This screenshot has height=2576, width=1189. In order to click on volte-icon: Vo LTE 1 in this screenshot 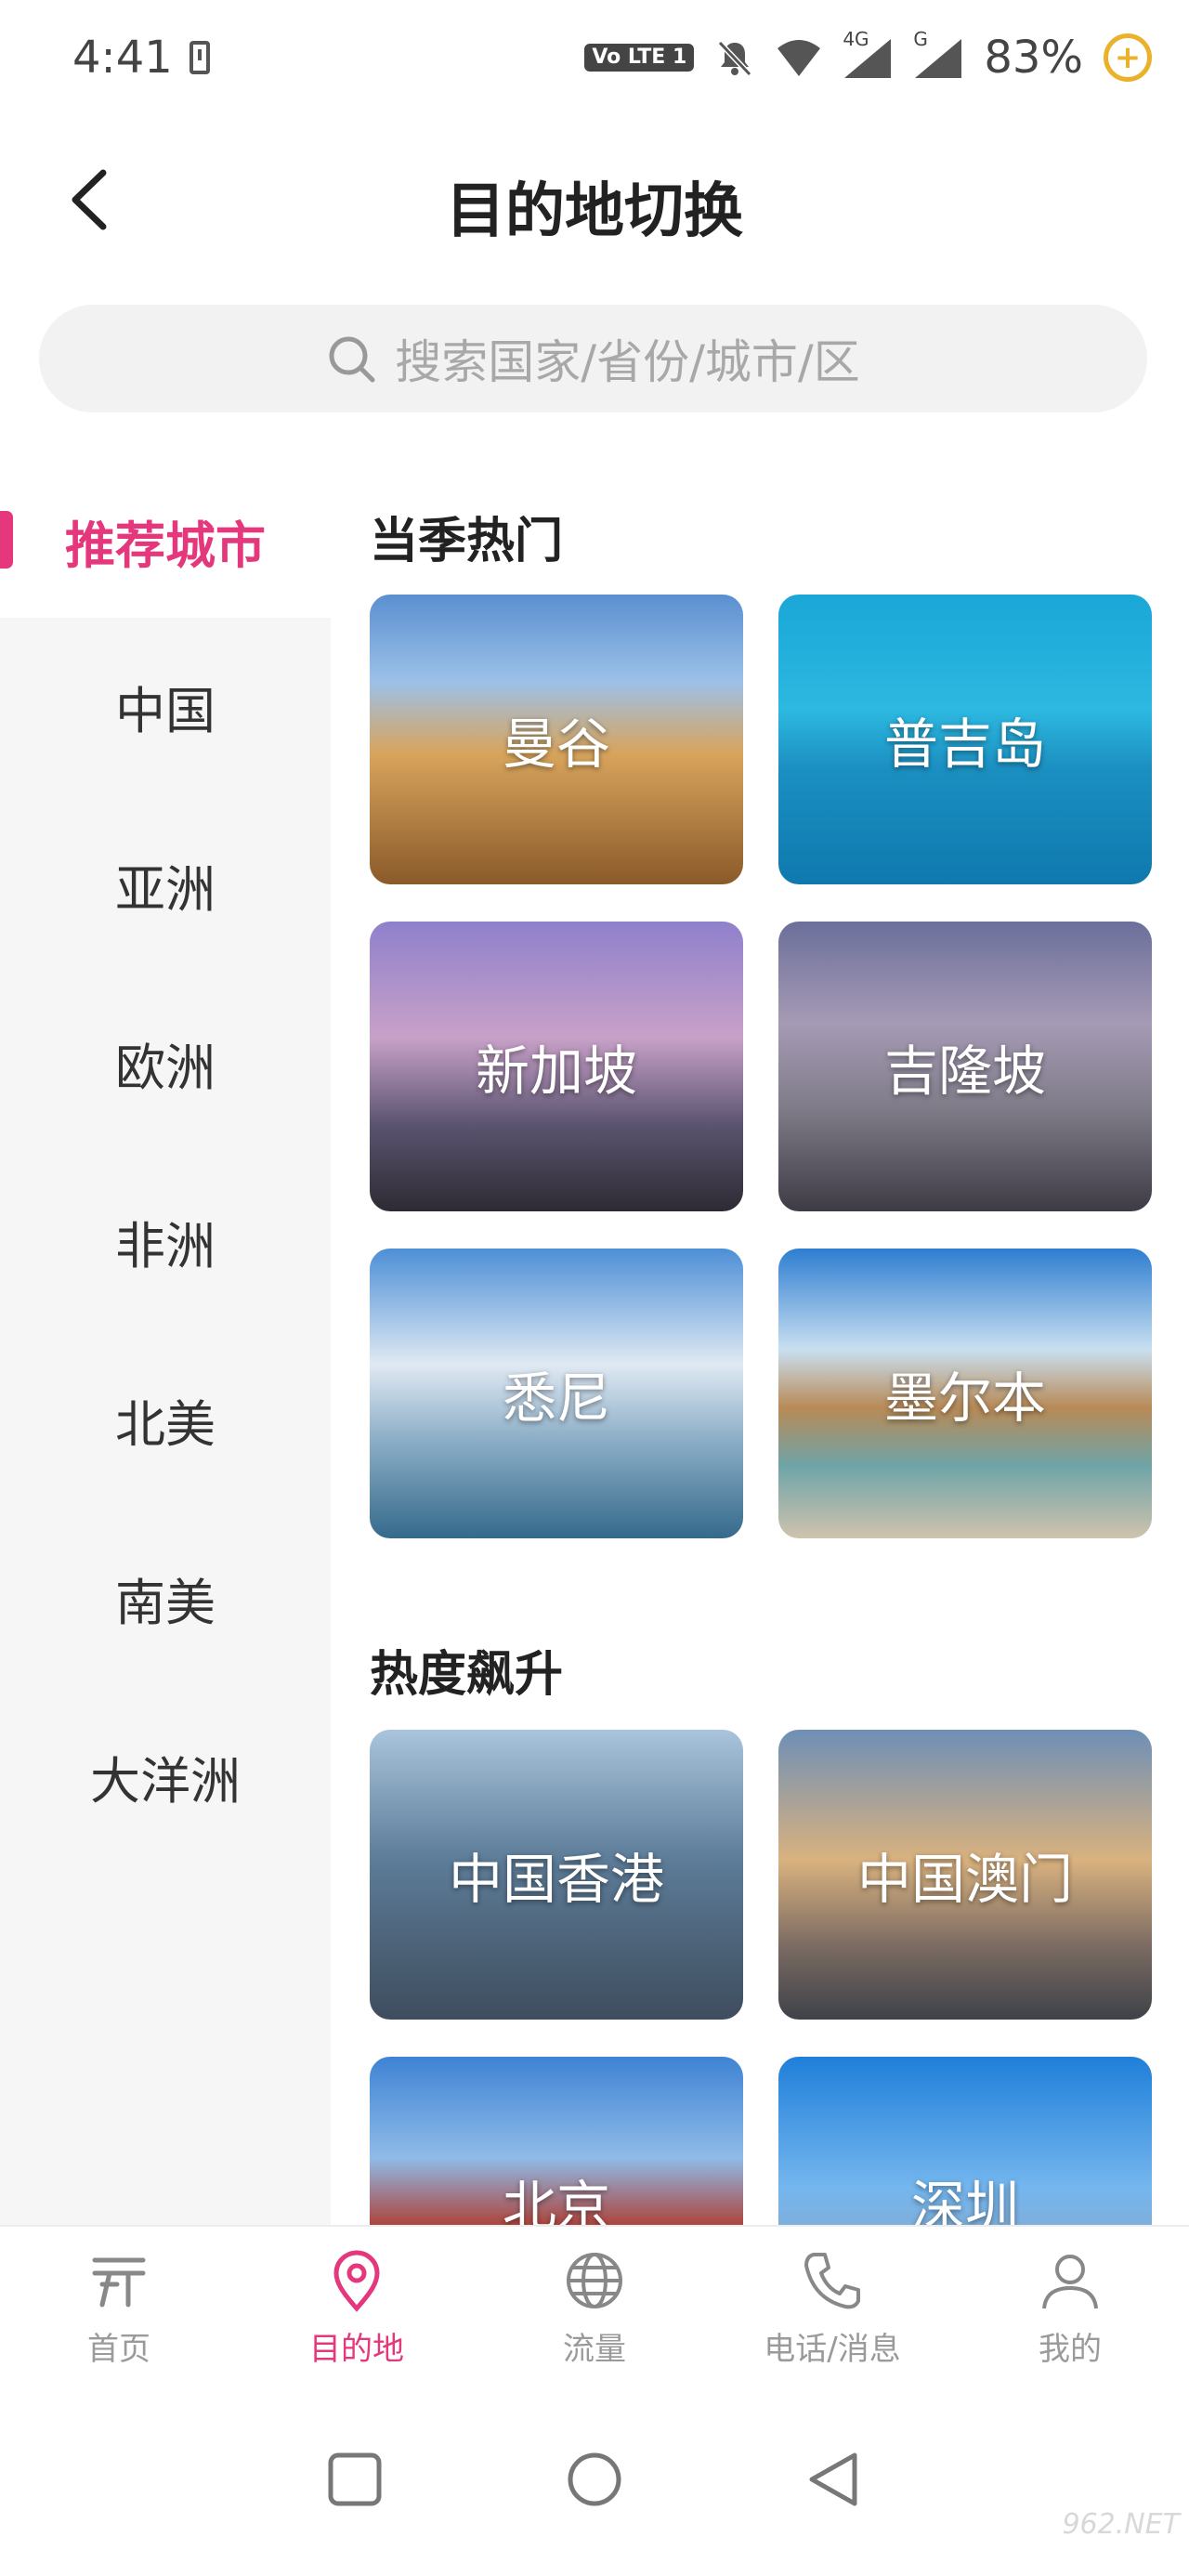, I will do `click(639, 58)`.